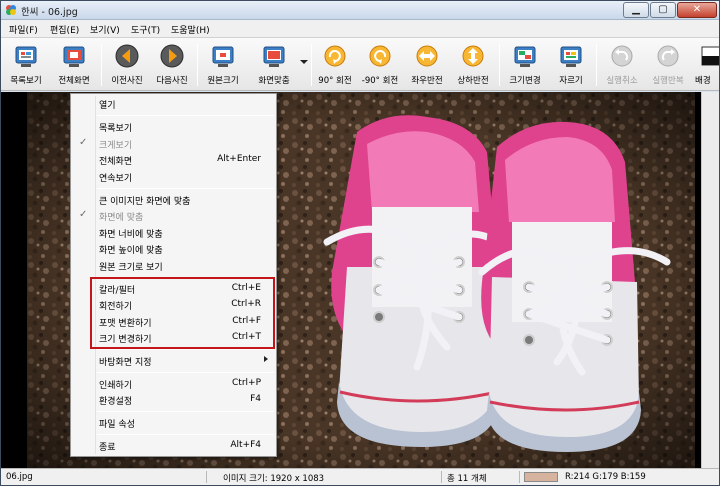 This screenshot has height=486, width=720. I want to click on next-photo-label: 다음사진, so click(172, 81).